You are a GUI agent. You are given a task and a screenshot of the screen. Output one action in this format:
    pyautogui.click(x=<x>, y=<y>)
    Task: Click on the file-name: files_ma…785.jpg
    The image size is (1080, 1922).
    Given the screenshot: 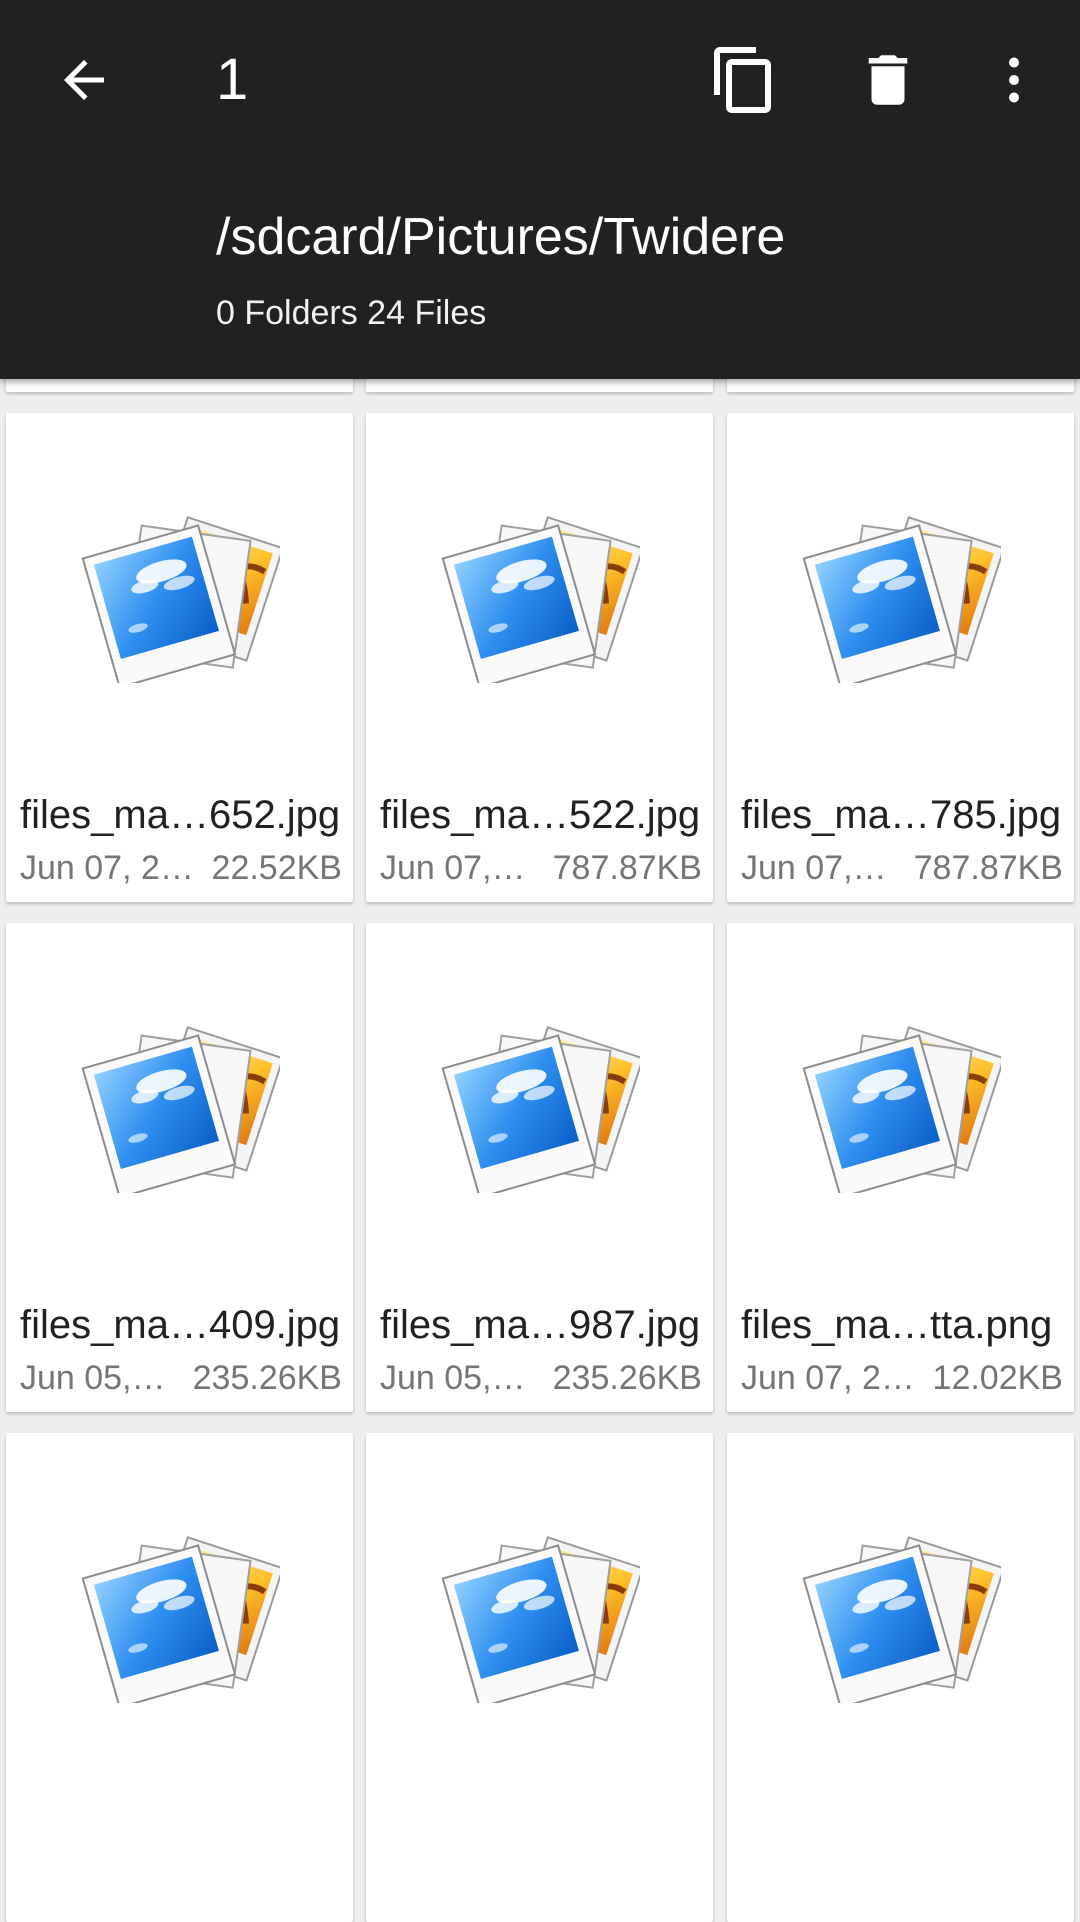 What is the action you would take?
    pyautogui.click(x=901, y=815)
    